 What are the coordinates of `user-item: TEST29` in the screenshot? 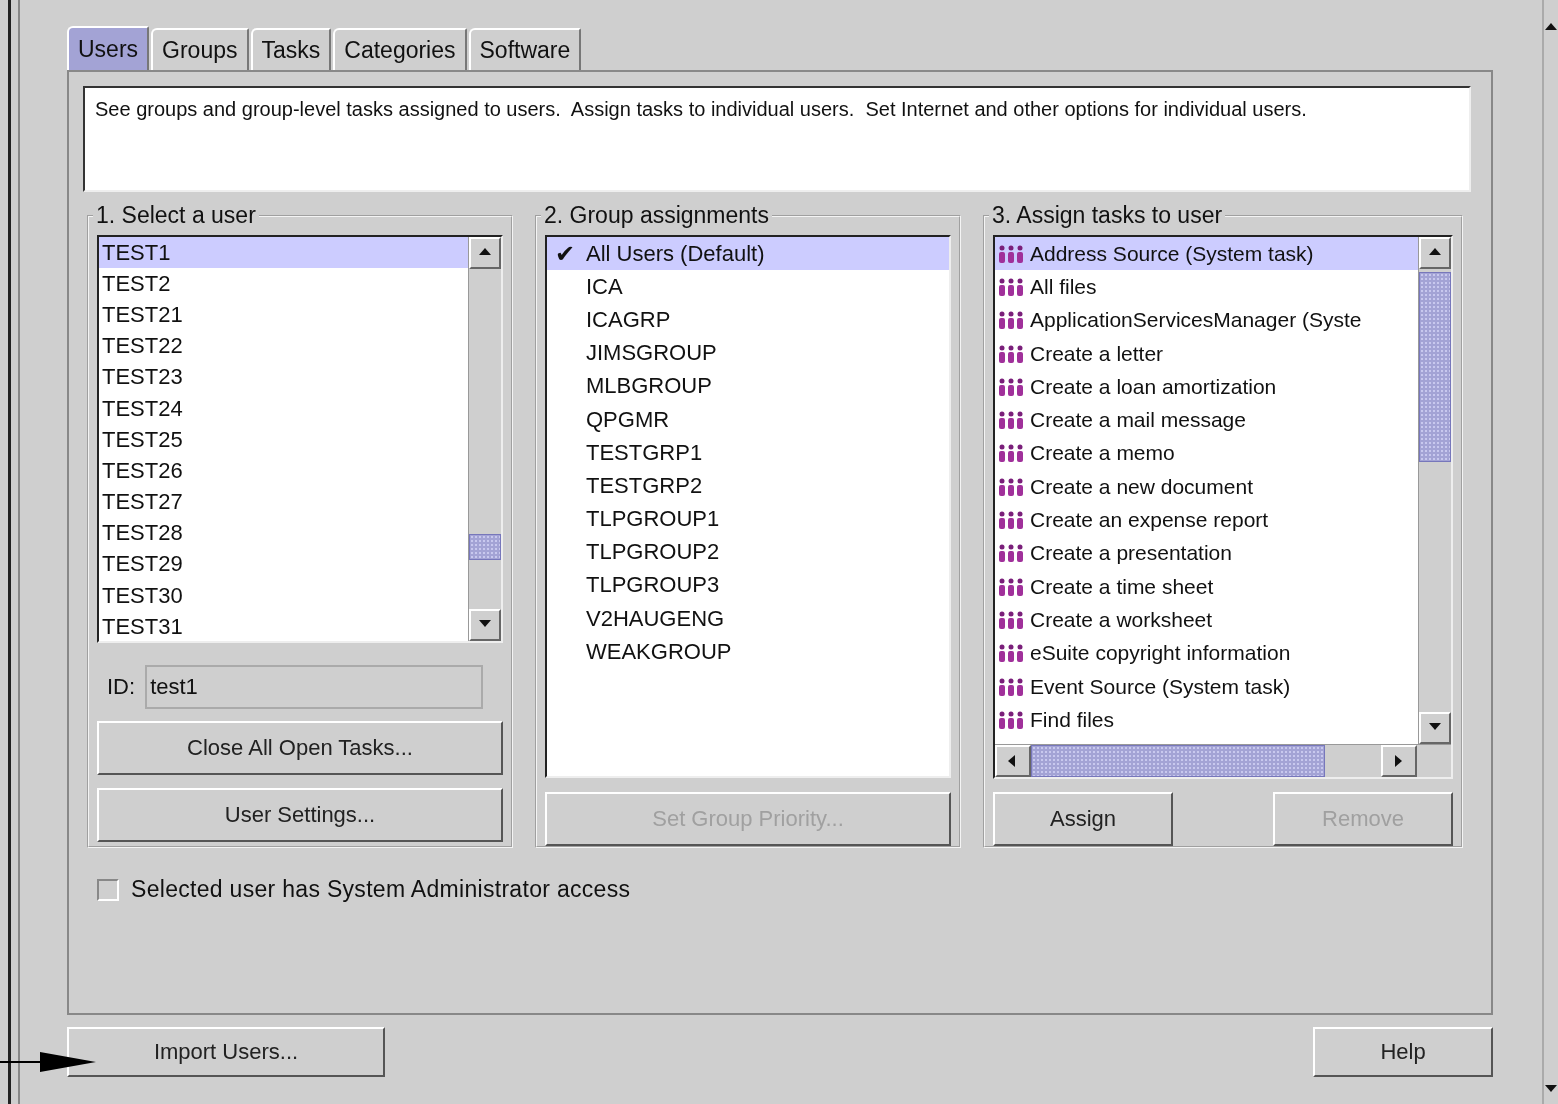 It's located at (283, 564).